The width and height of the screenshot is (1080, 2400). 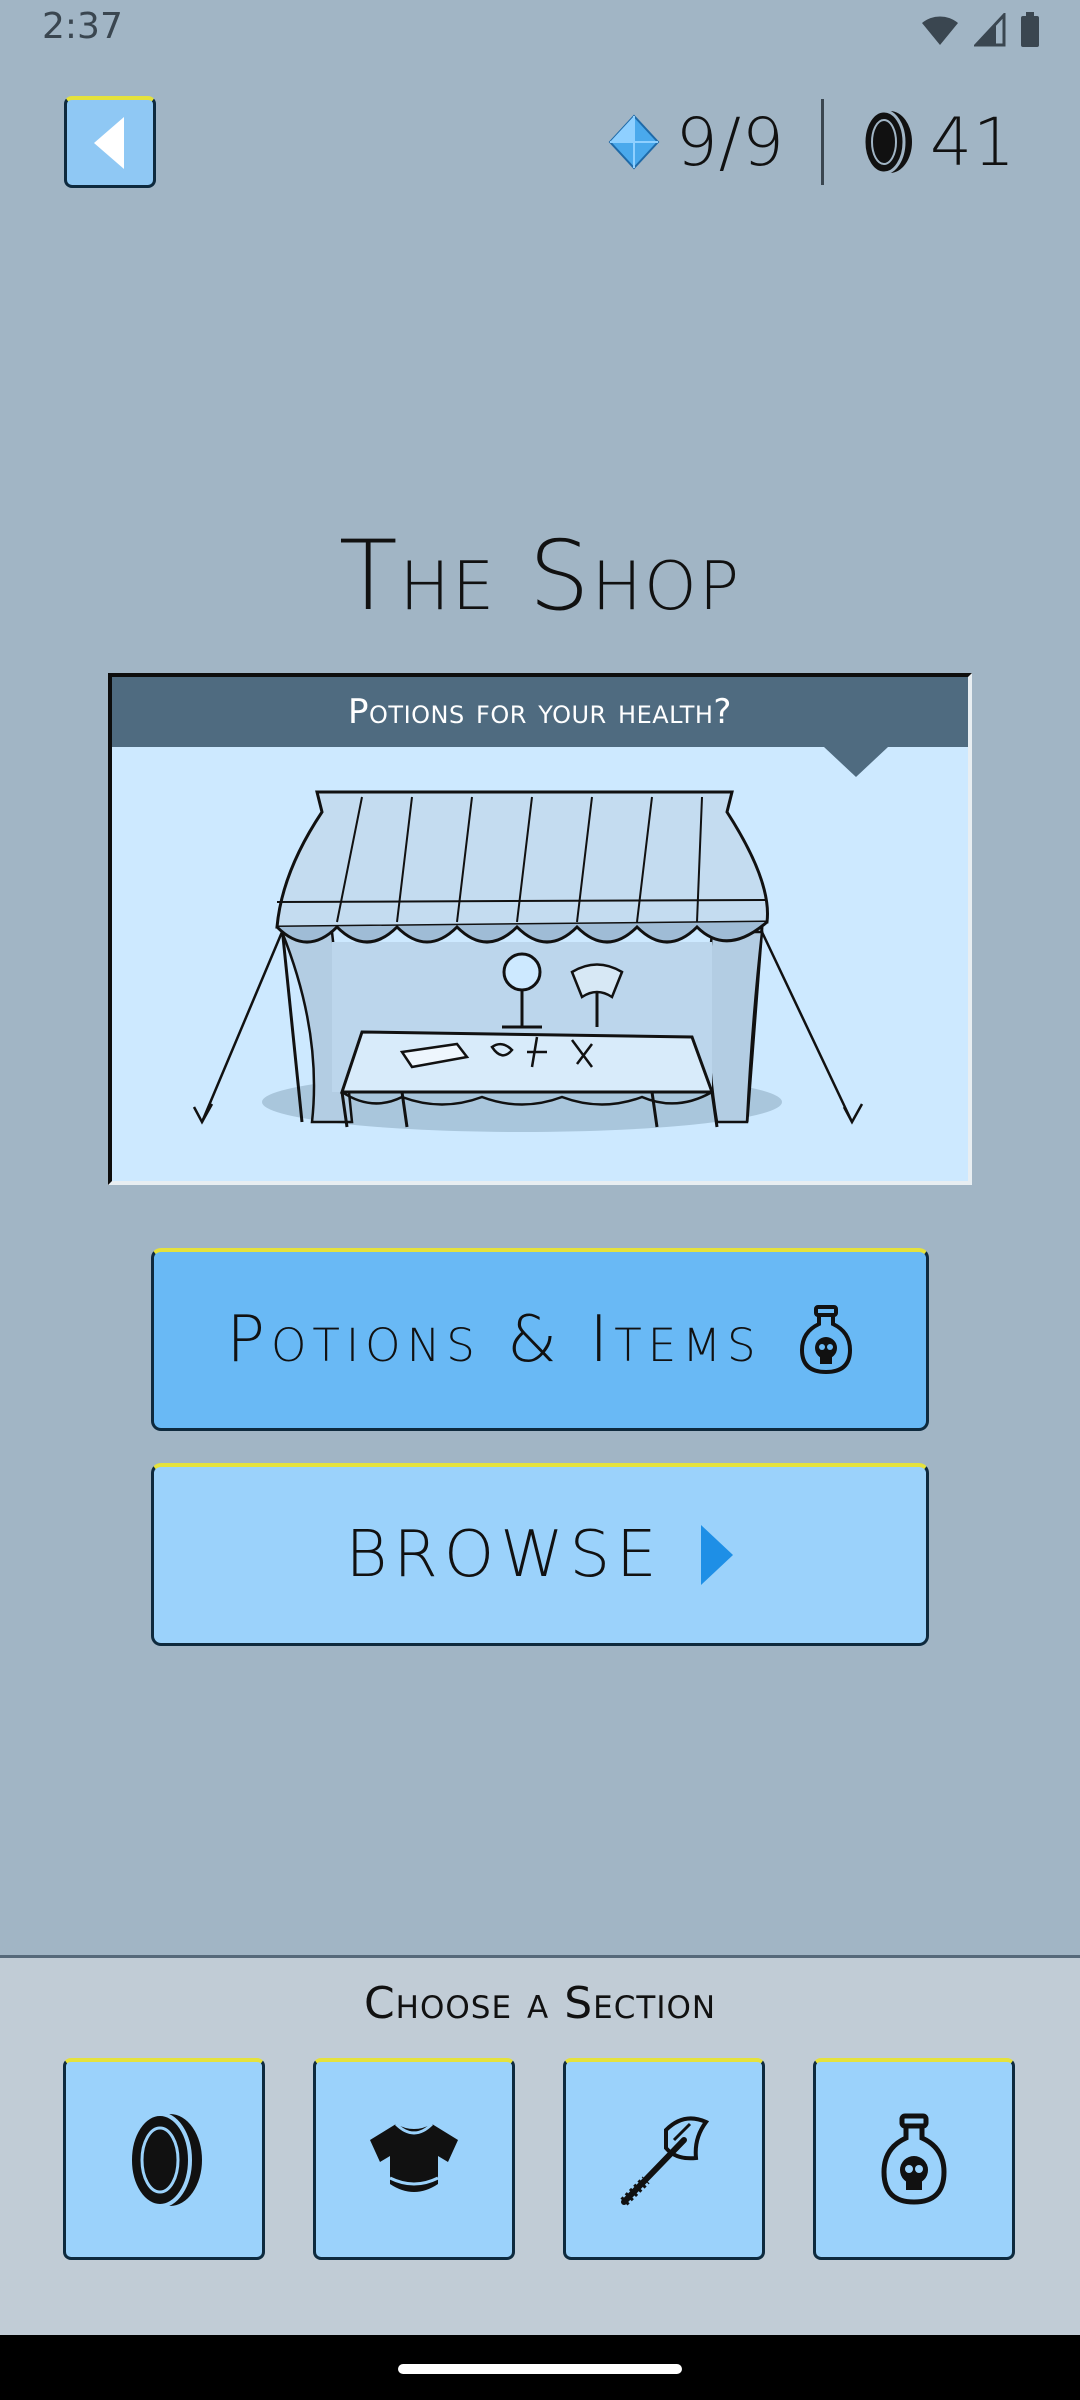 I want to click on browse-button: BROWSE, so click(x=540, y=1554).